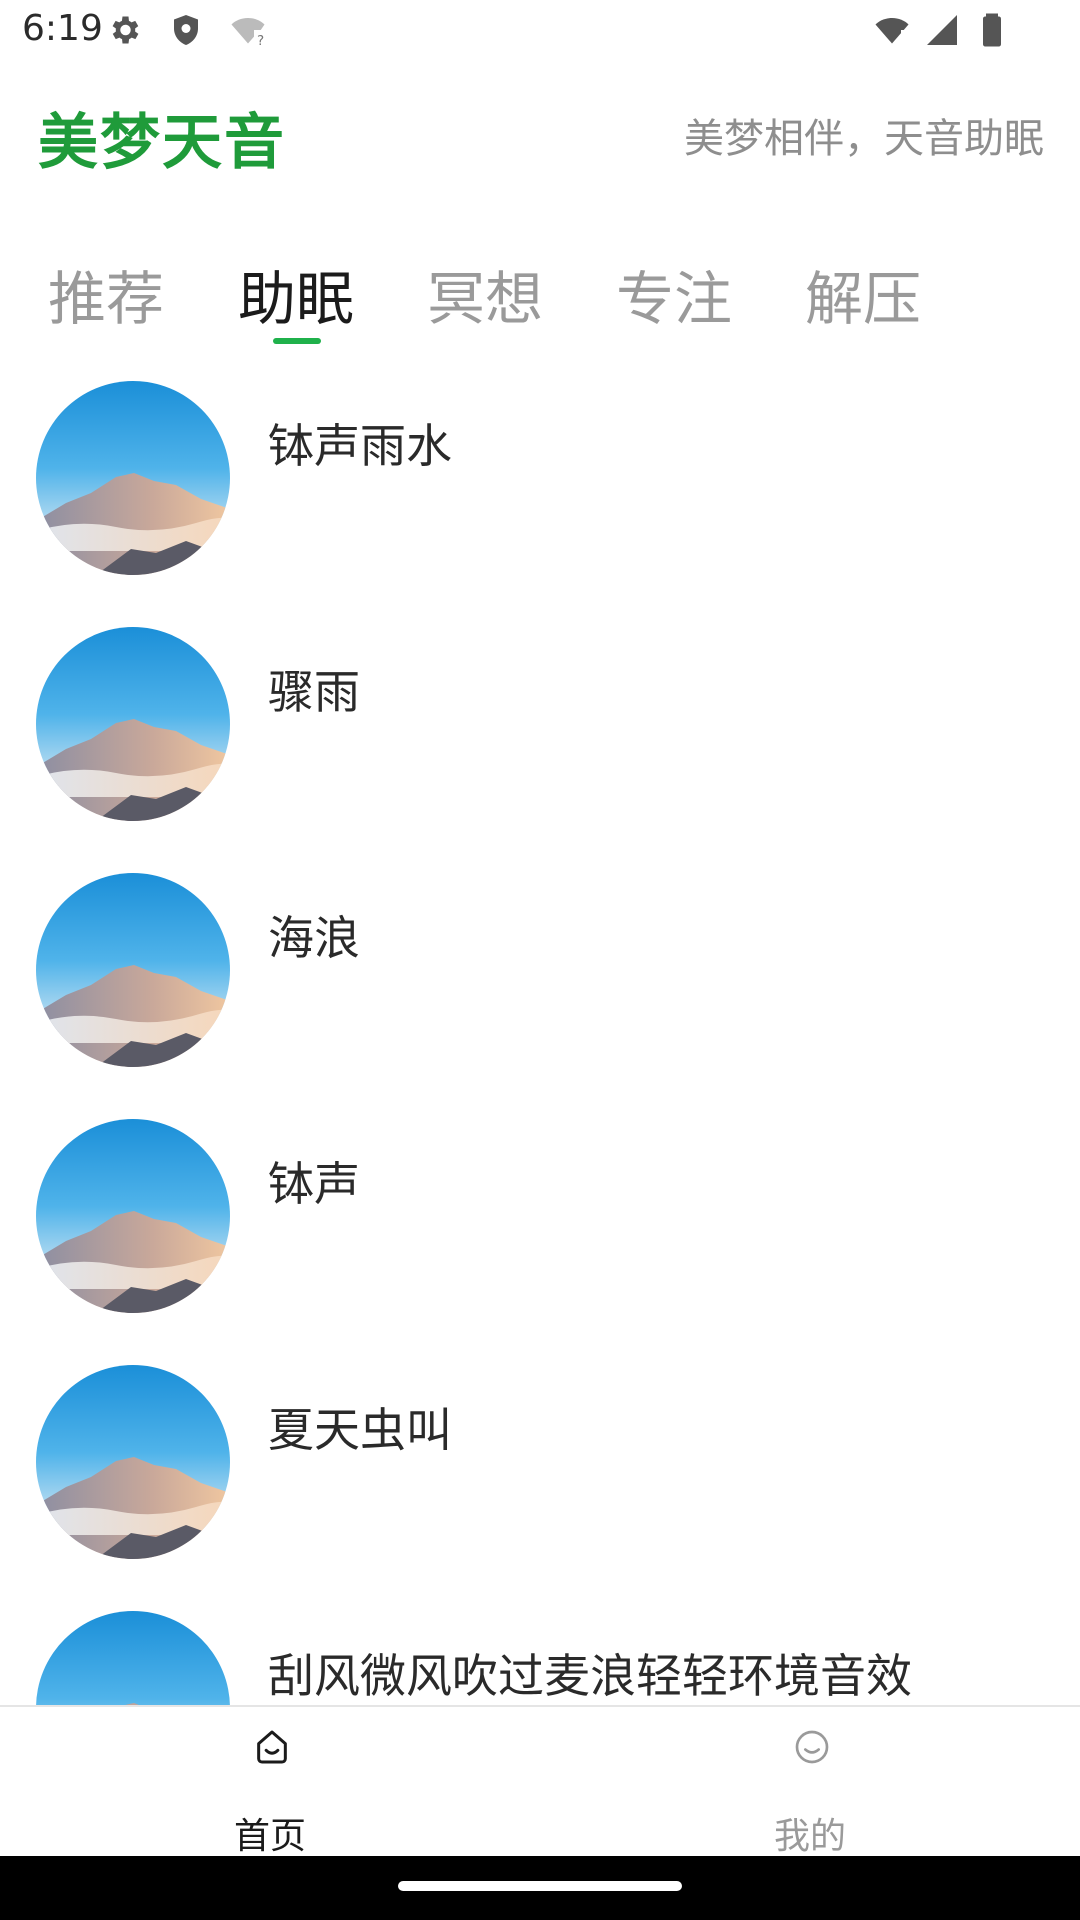 The height and width of the screenshot is (1920, 1080). What do you see at coordinates (314, 1184) in the screenshot?
I see `list-item-title: 钵声` at bounding box center [314, 1184].